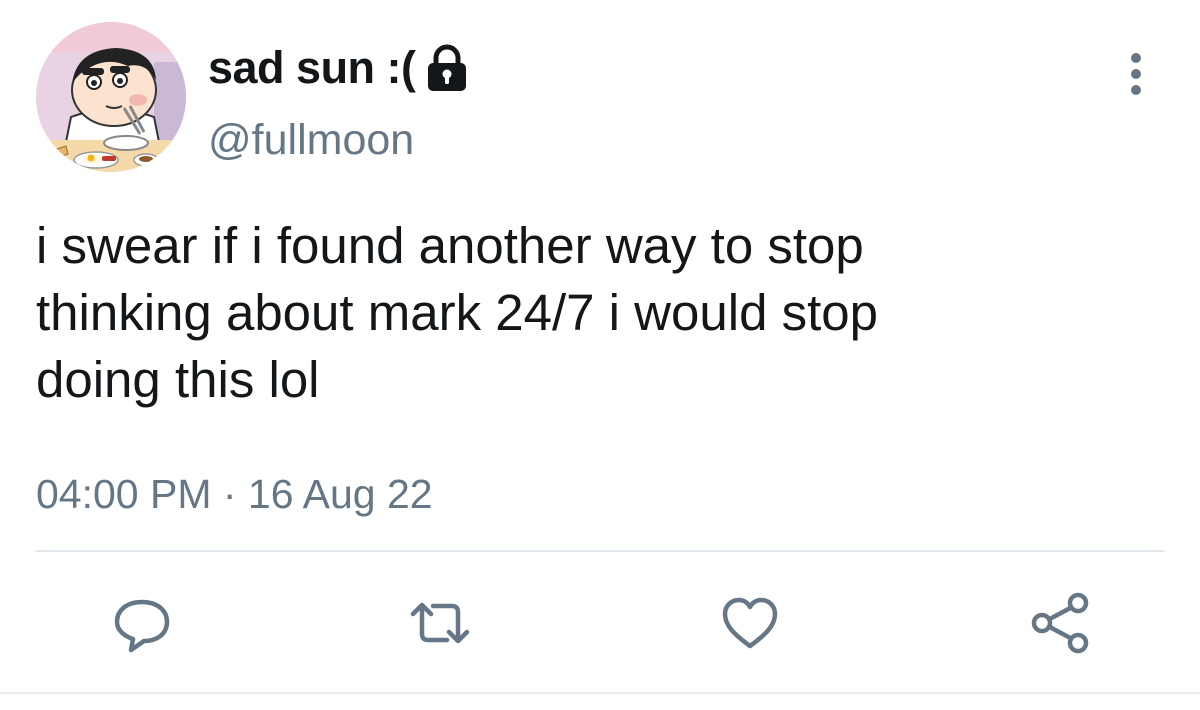  I want to click on avatar, so click(111, 97).